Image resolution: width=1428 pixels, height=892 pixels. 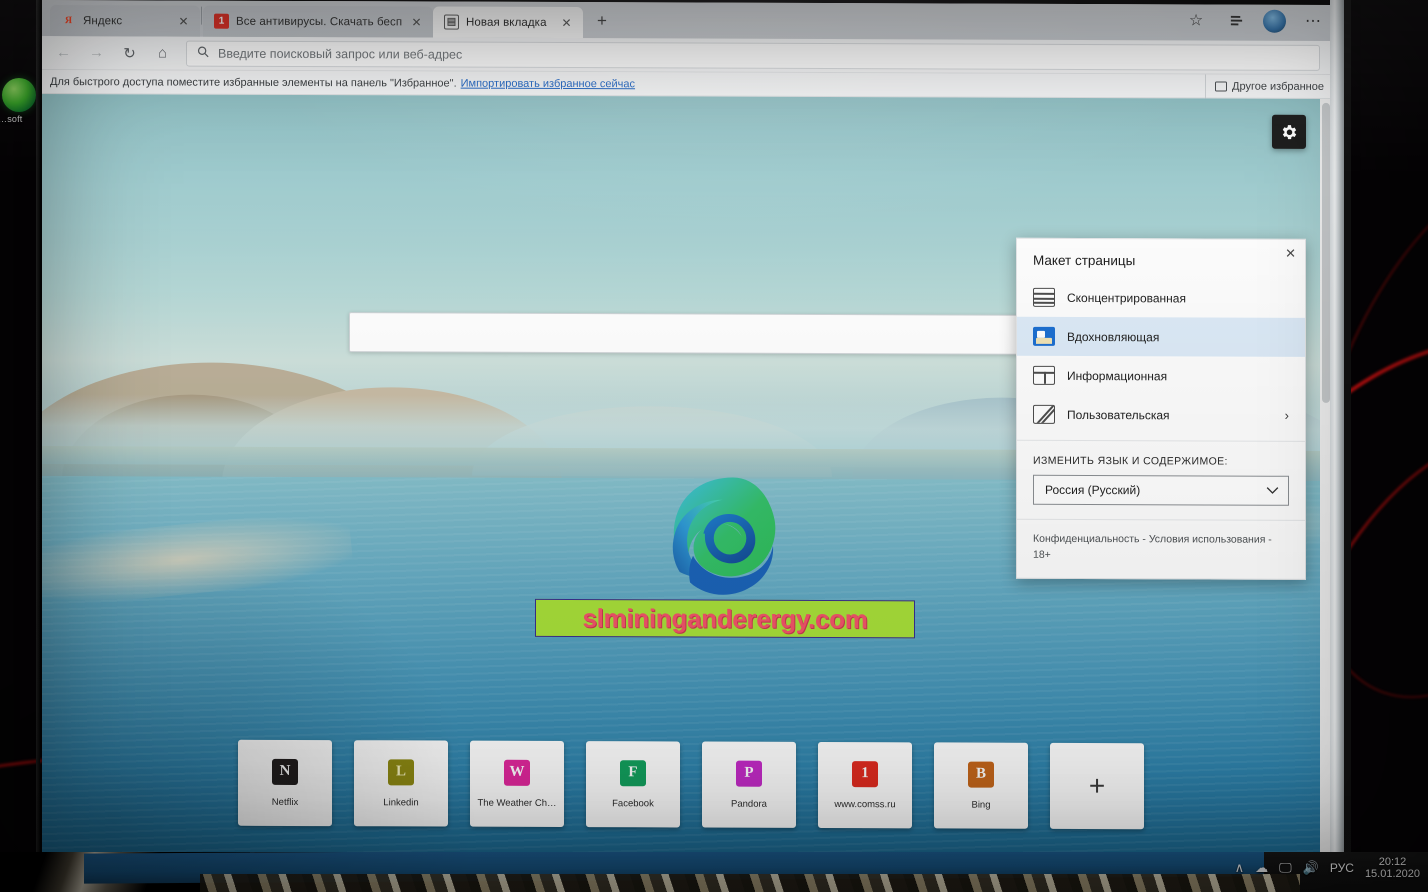 I want to click on tab-separator, so click(x=201, y=15).